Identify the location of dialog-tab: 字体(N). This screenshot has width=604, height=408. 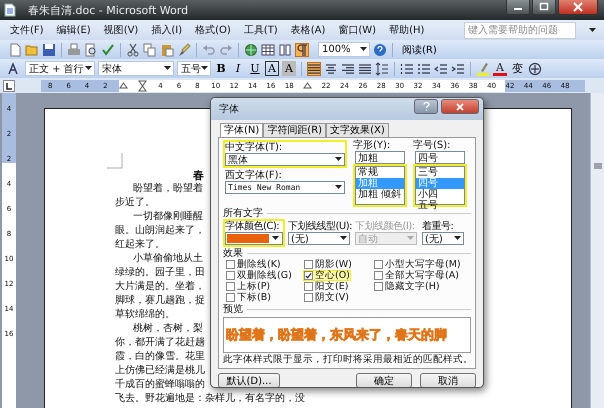
(242, 130).